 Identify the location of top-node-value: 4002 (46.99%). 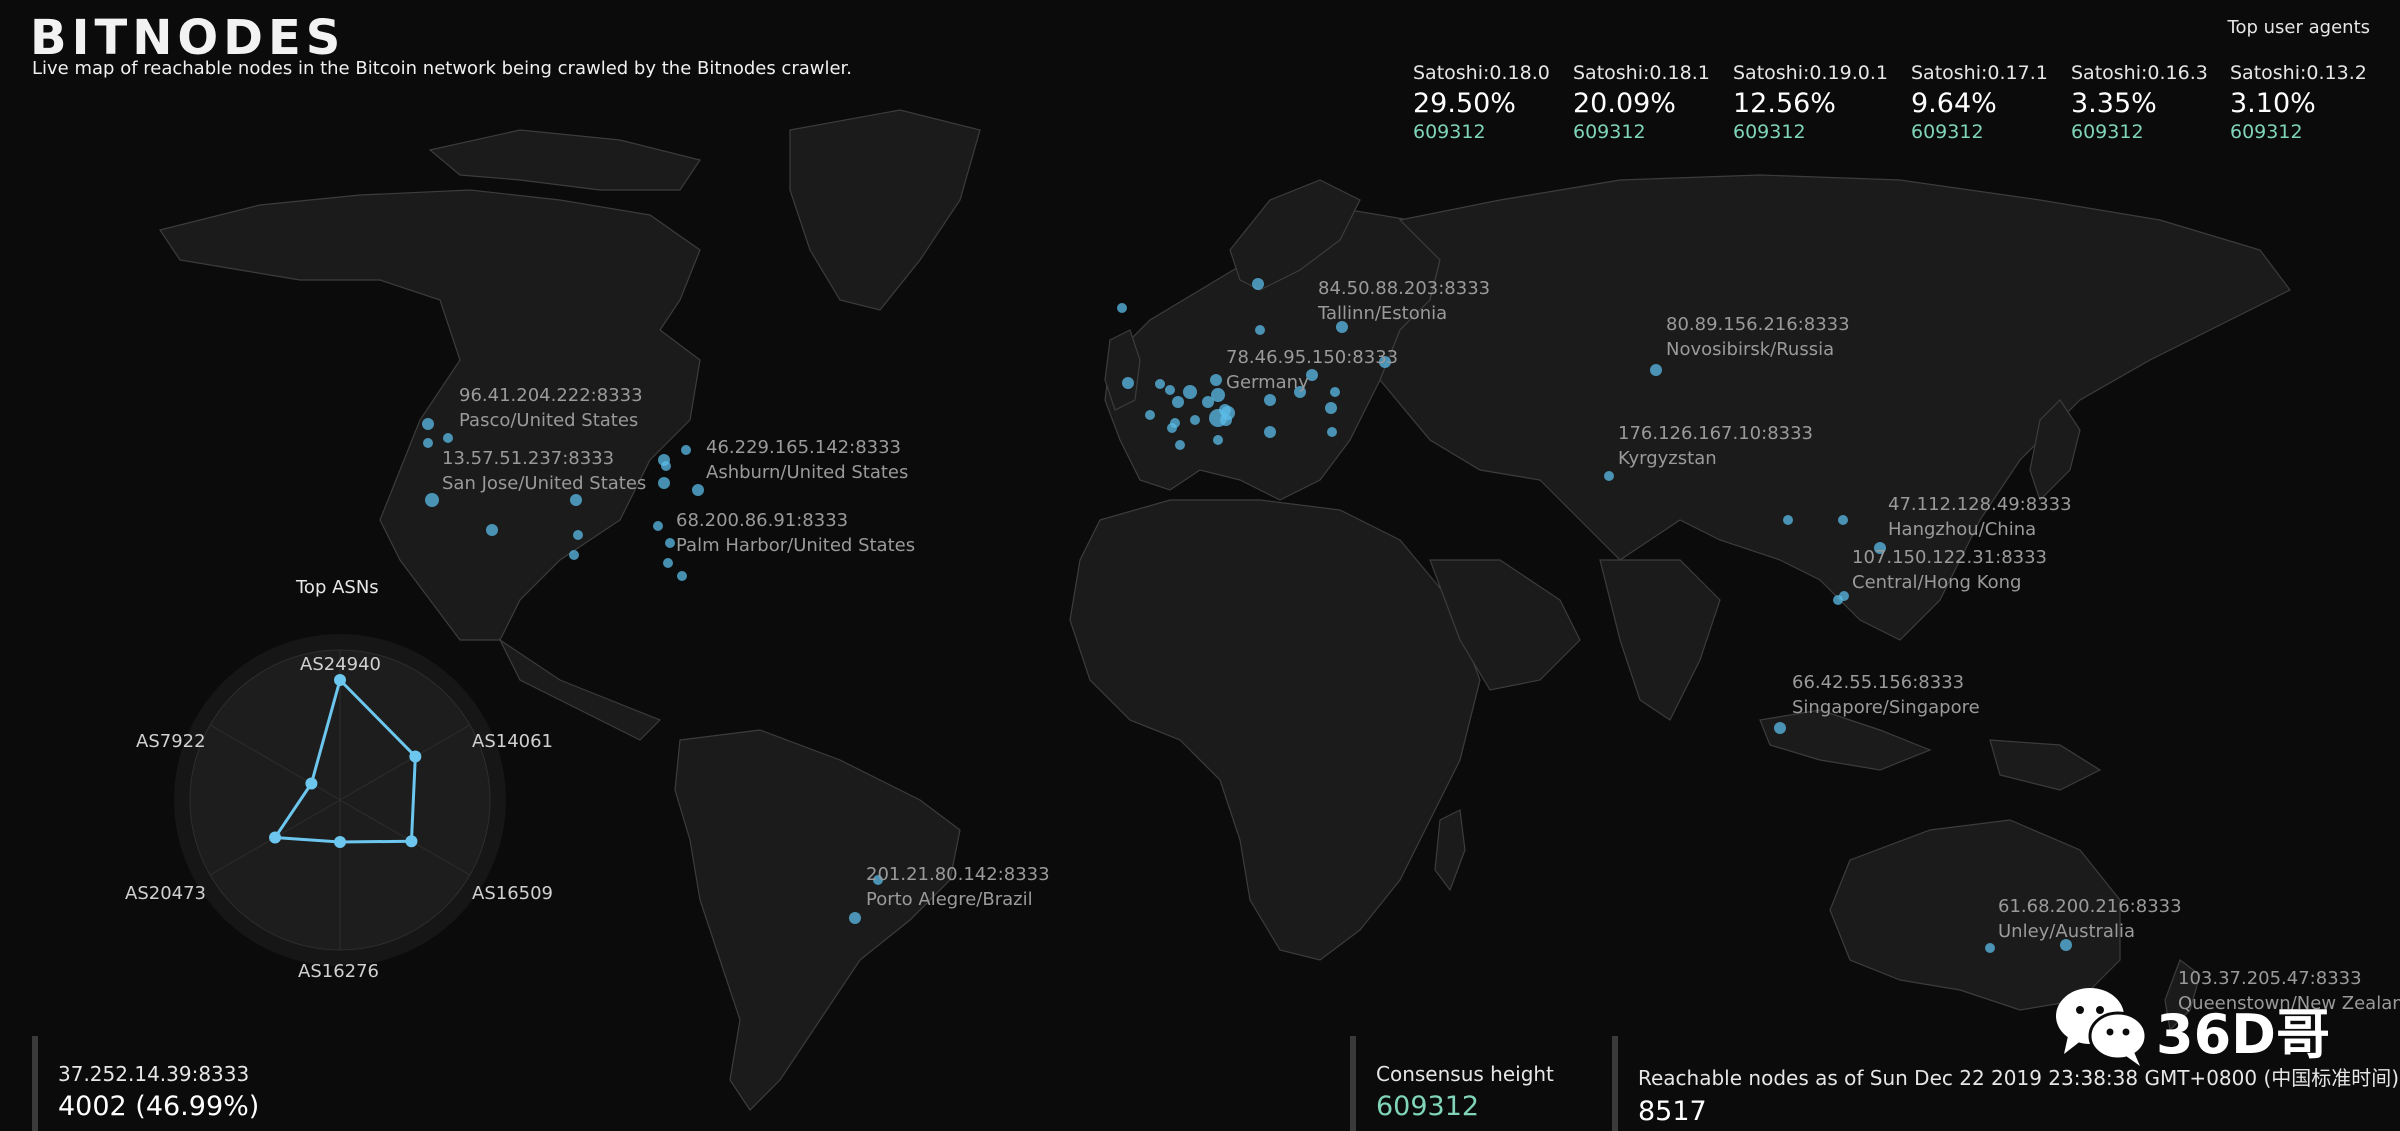
(159, 1106).